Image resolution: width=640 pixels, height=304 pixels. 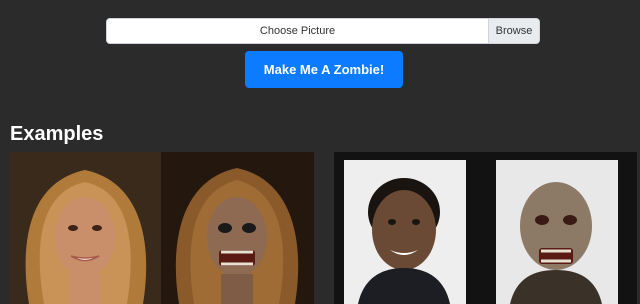 I want to click on file-picker: Choose Picture Browse, so click(x=323, y=31).